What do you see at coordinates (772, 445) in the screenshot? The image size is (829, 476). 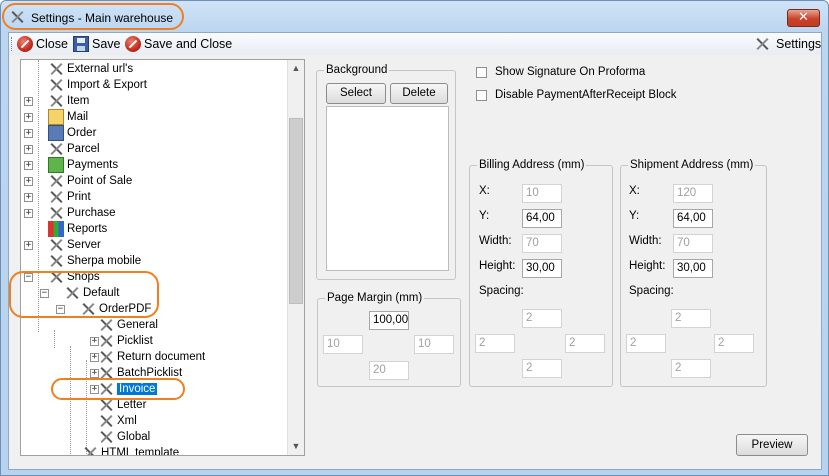 I see `preview-button: Preview` at bounding box center [772, 445].